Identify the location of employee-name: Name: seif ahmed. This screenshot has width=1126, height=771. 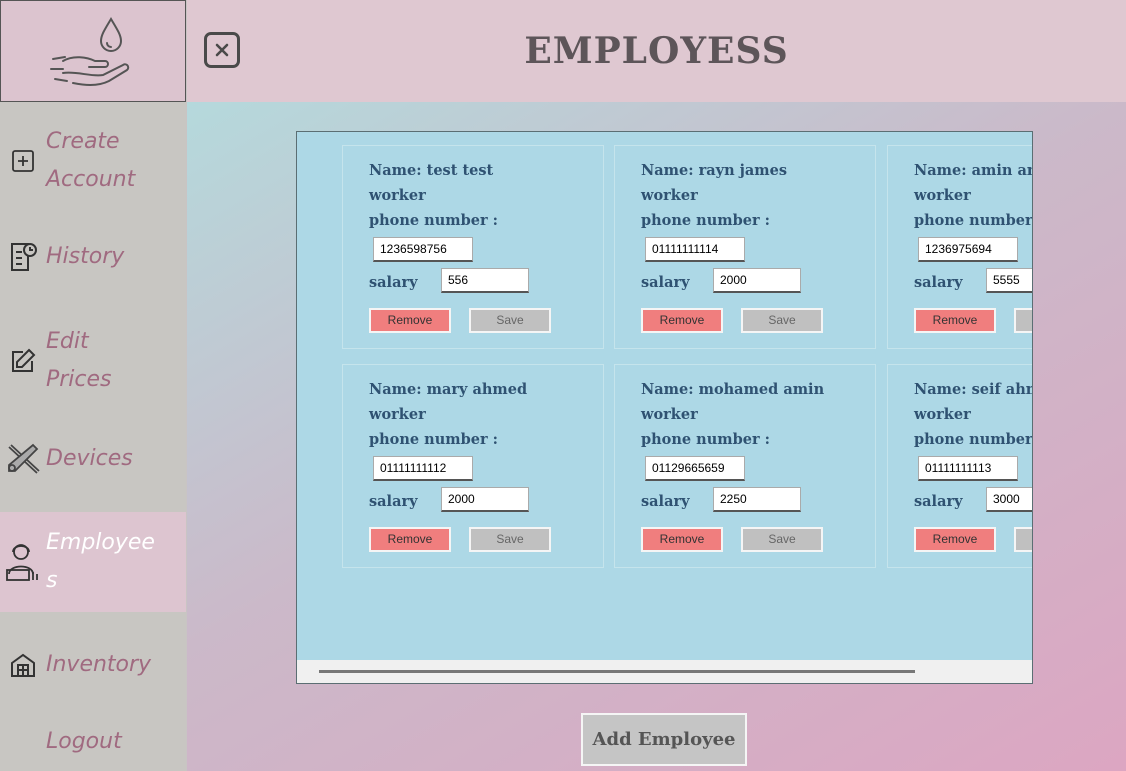
(973, 389).